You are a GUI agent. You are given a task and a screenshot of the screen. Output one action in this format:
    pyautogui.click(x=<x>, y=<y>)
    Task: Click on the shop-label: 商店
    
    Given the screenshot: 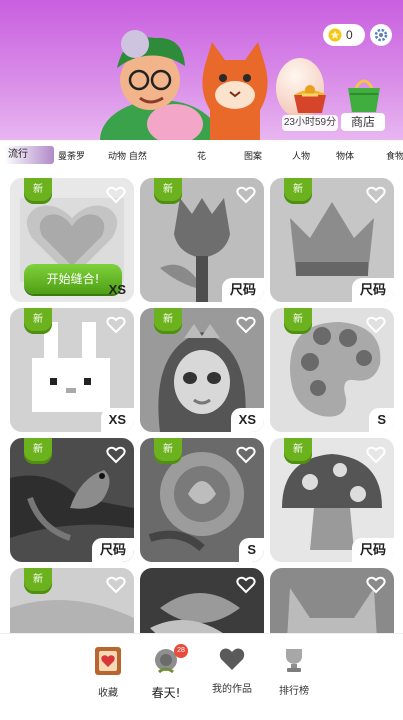 What is the action you would take?
    pyautogui.click(x=363, y=122)
    